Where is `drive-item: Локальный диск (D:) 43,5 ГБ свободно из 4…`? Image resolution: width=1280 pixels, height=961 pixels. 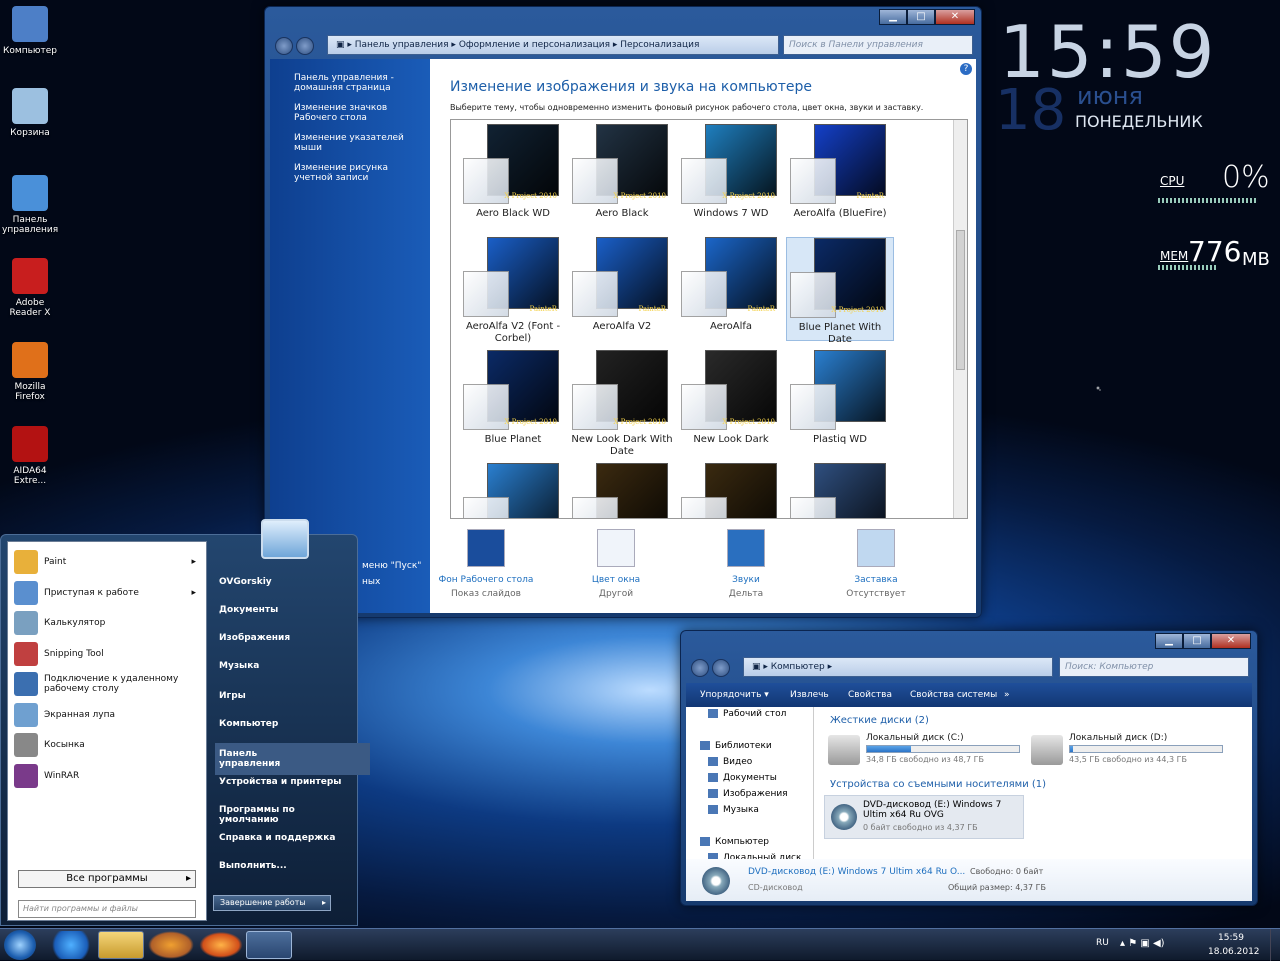 drive-item: Локальный диск (D:) 43,5 ГБ свободно из 4… is located at coordinates (1127, 751).